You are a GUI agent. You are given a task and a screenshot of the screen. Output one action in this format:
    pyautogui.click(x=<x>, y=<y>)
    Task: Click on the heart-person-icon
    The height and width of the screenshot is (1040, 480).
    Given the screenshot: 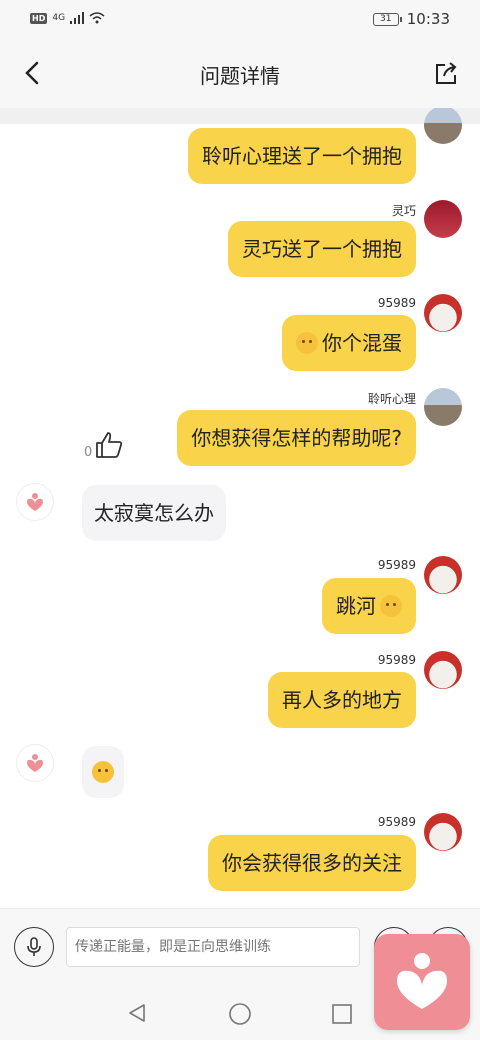 What is the action you would take?
    pyautogui.click(x=422, y=981)
    